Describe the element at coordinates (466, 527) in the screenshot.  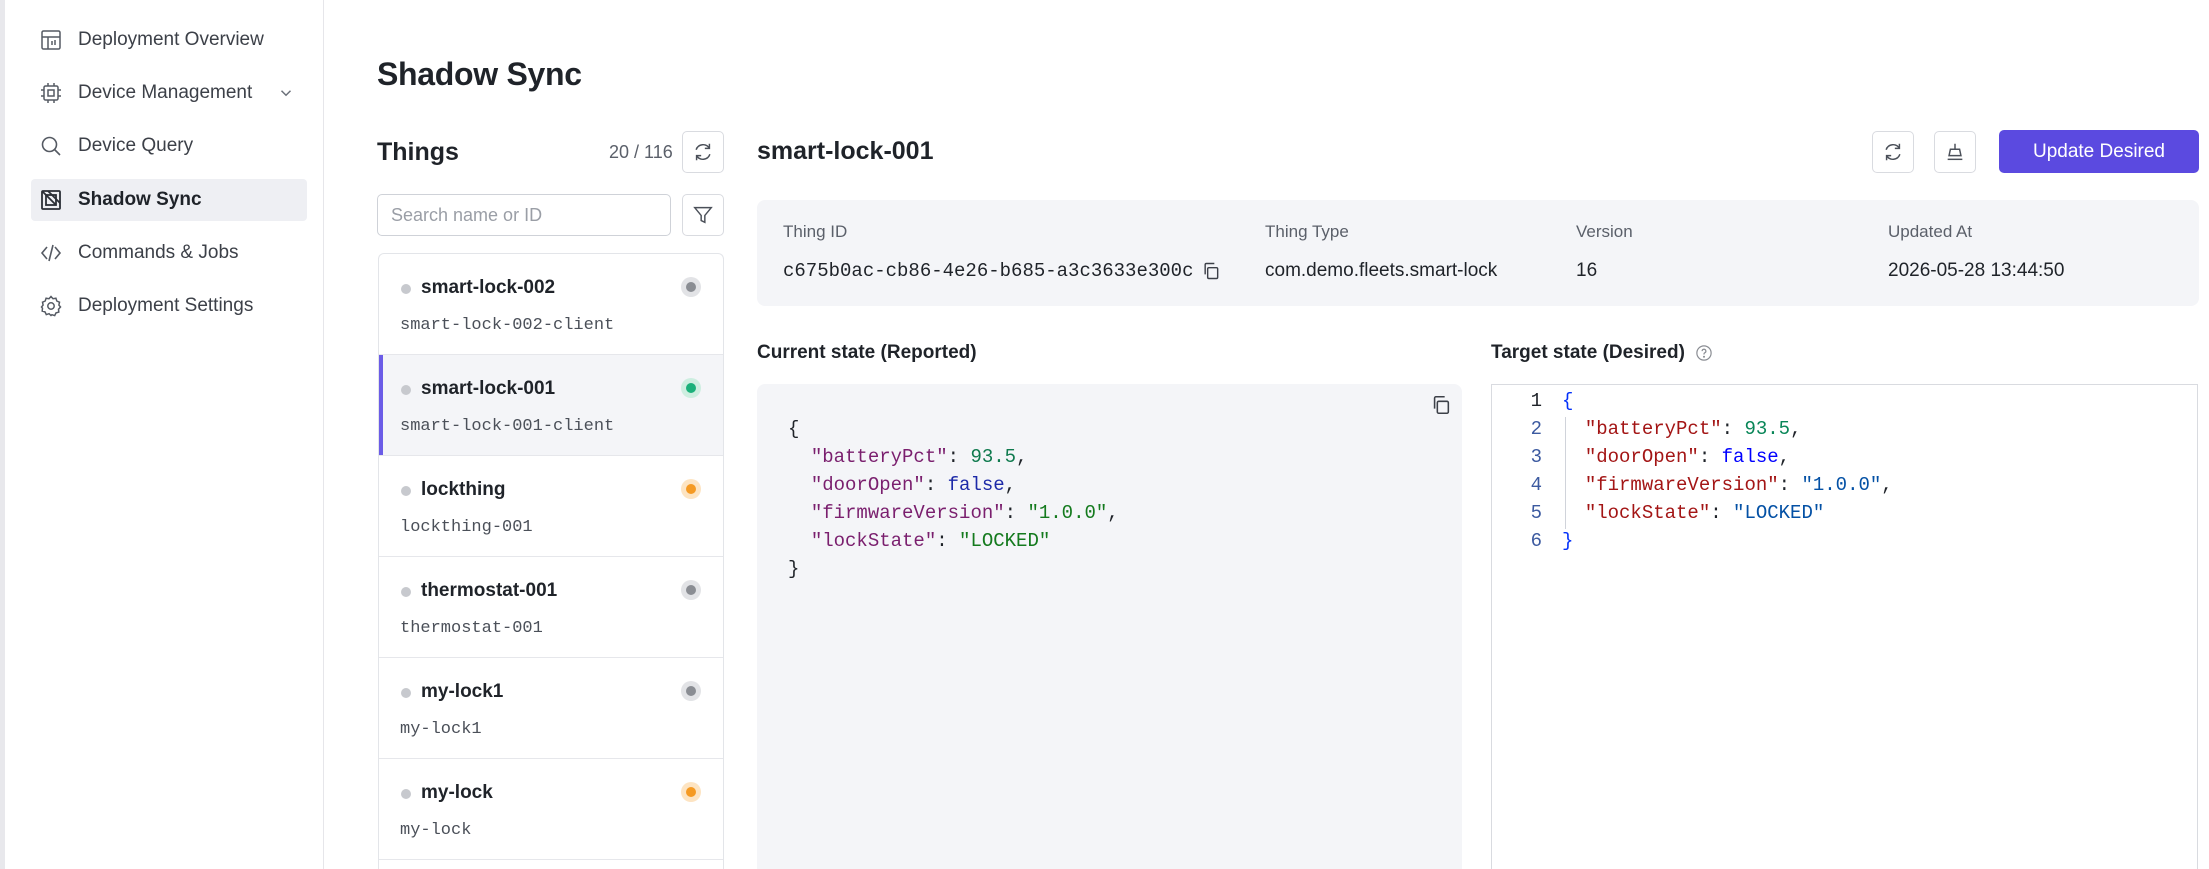
I see `thing-client-id: lockthing-001` at that location.